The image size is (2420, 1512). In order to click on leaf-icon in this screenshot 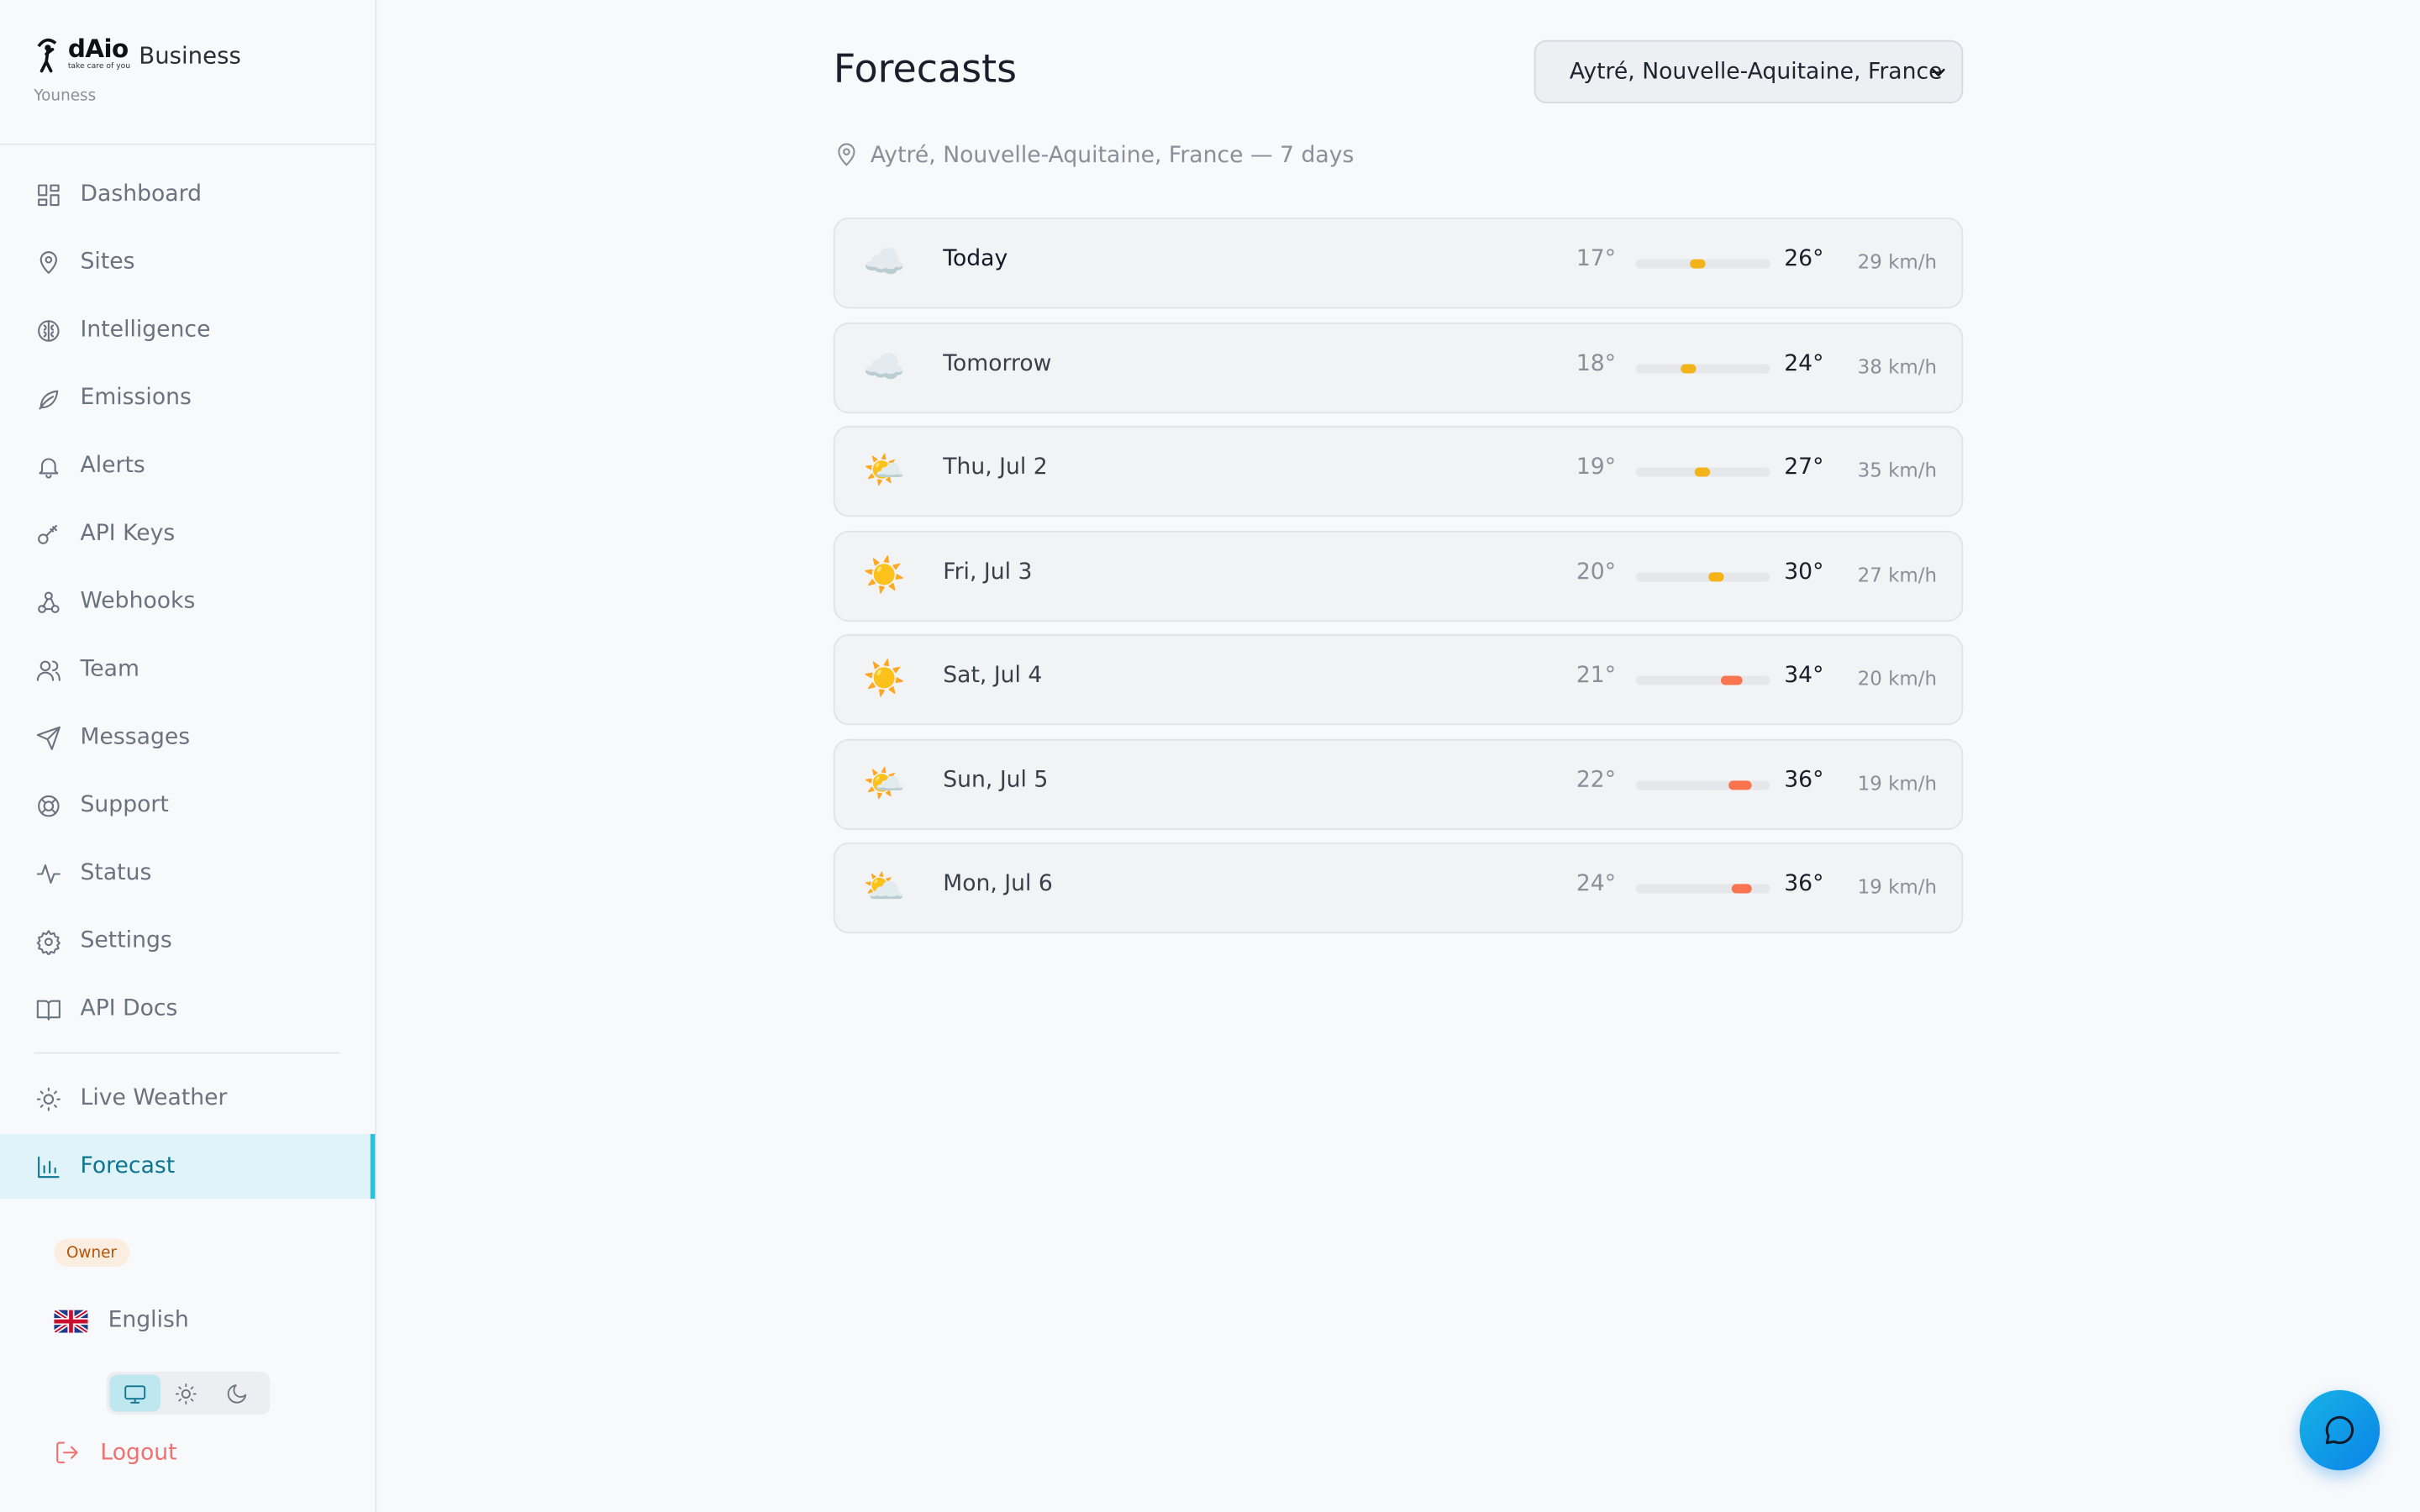, I will do `click(47, 398)`.